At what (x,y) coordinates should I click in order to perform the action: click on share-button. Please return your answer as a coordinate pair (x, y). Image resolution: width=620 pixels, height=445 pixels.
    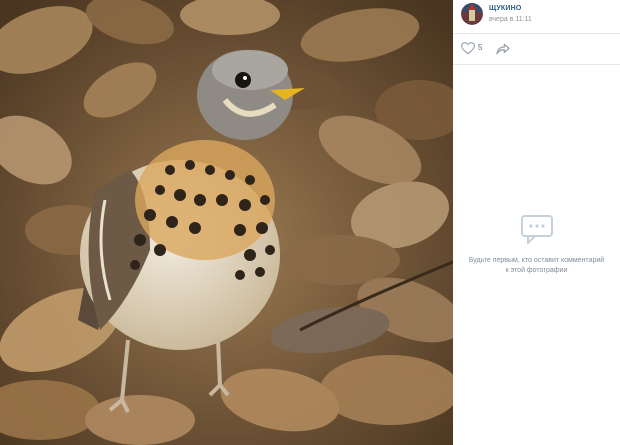
    Looking at the image, I should click on (503, 49).